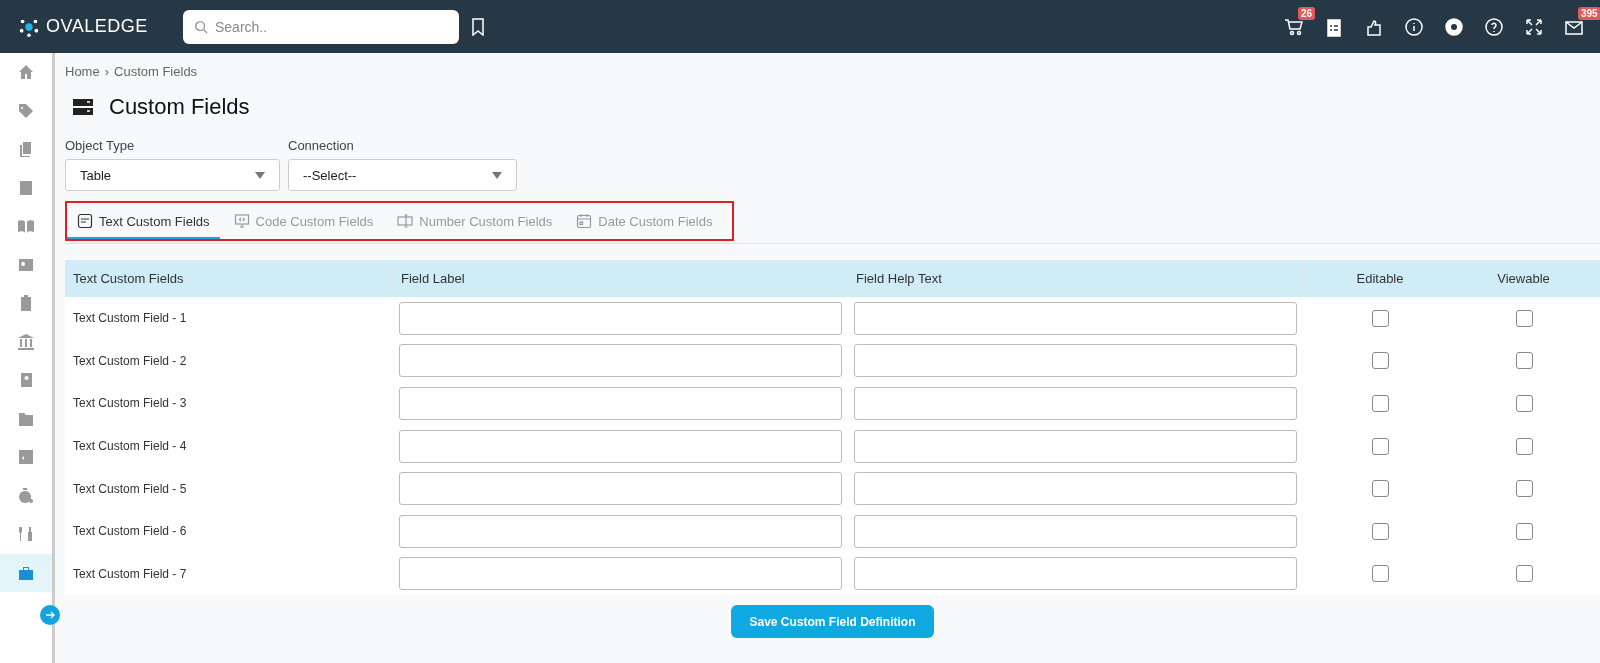 This screenshot has height=663, width=1600. What do you see at coordinates (85, 221) in the screenshot?
I see `document-icon` at bounding box center [85, 221].